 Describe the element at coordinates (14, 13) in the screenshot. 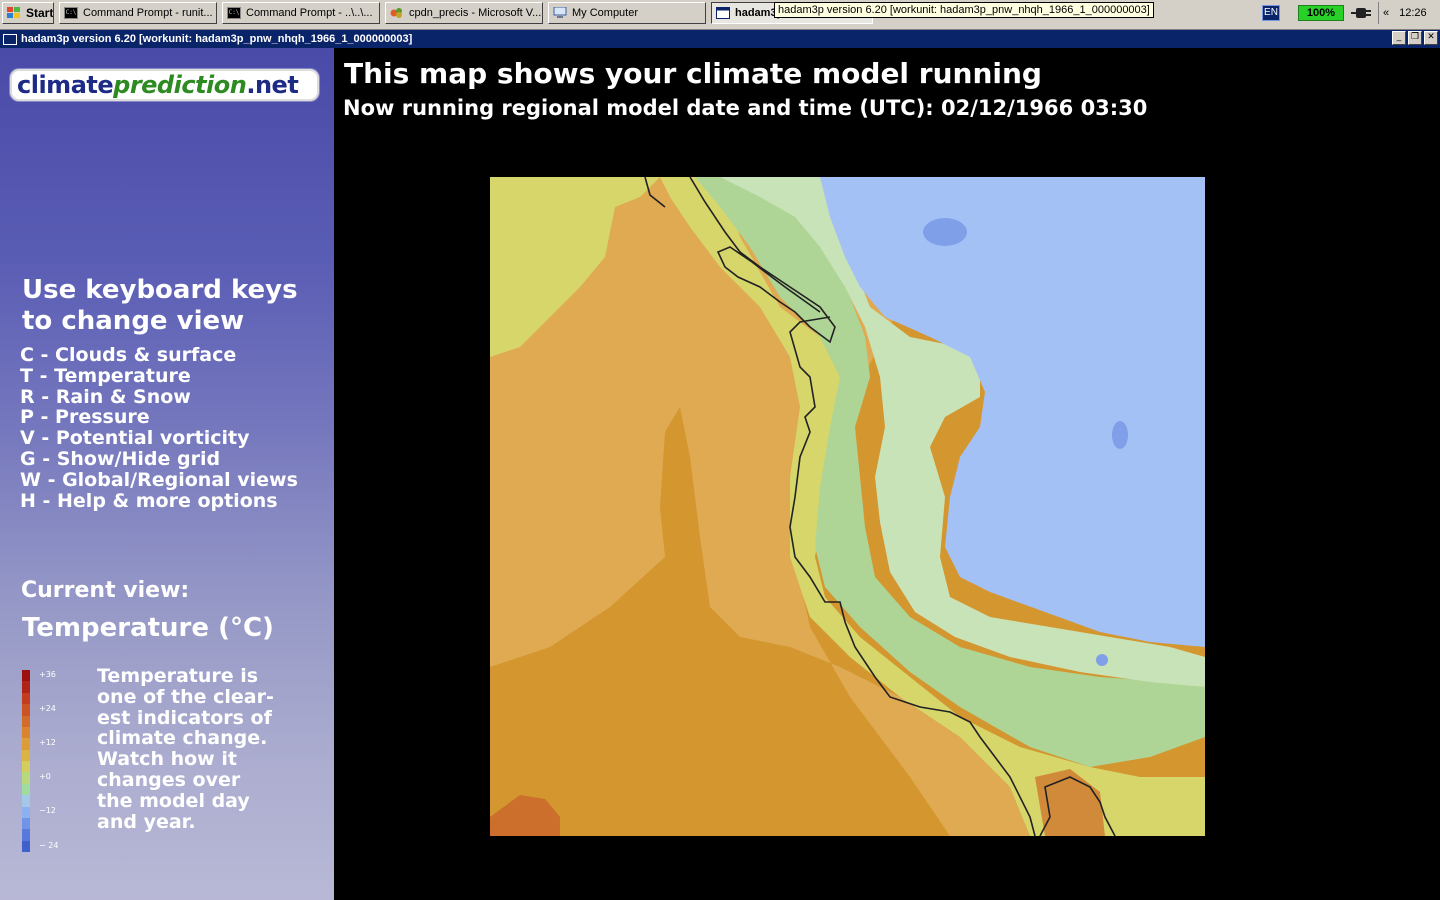

I see `windows-logo-icon` at that location.